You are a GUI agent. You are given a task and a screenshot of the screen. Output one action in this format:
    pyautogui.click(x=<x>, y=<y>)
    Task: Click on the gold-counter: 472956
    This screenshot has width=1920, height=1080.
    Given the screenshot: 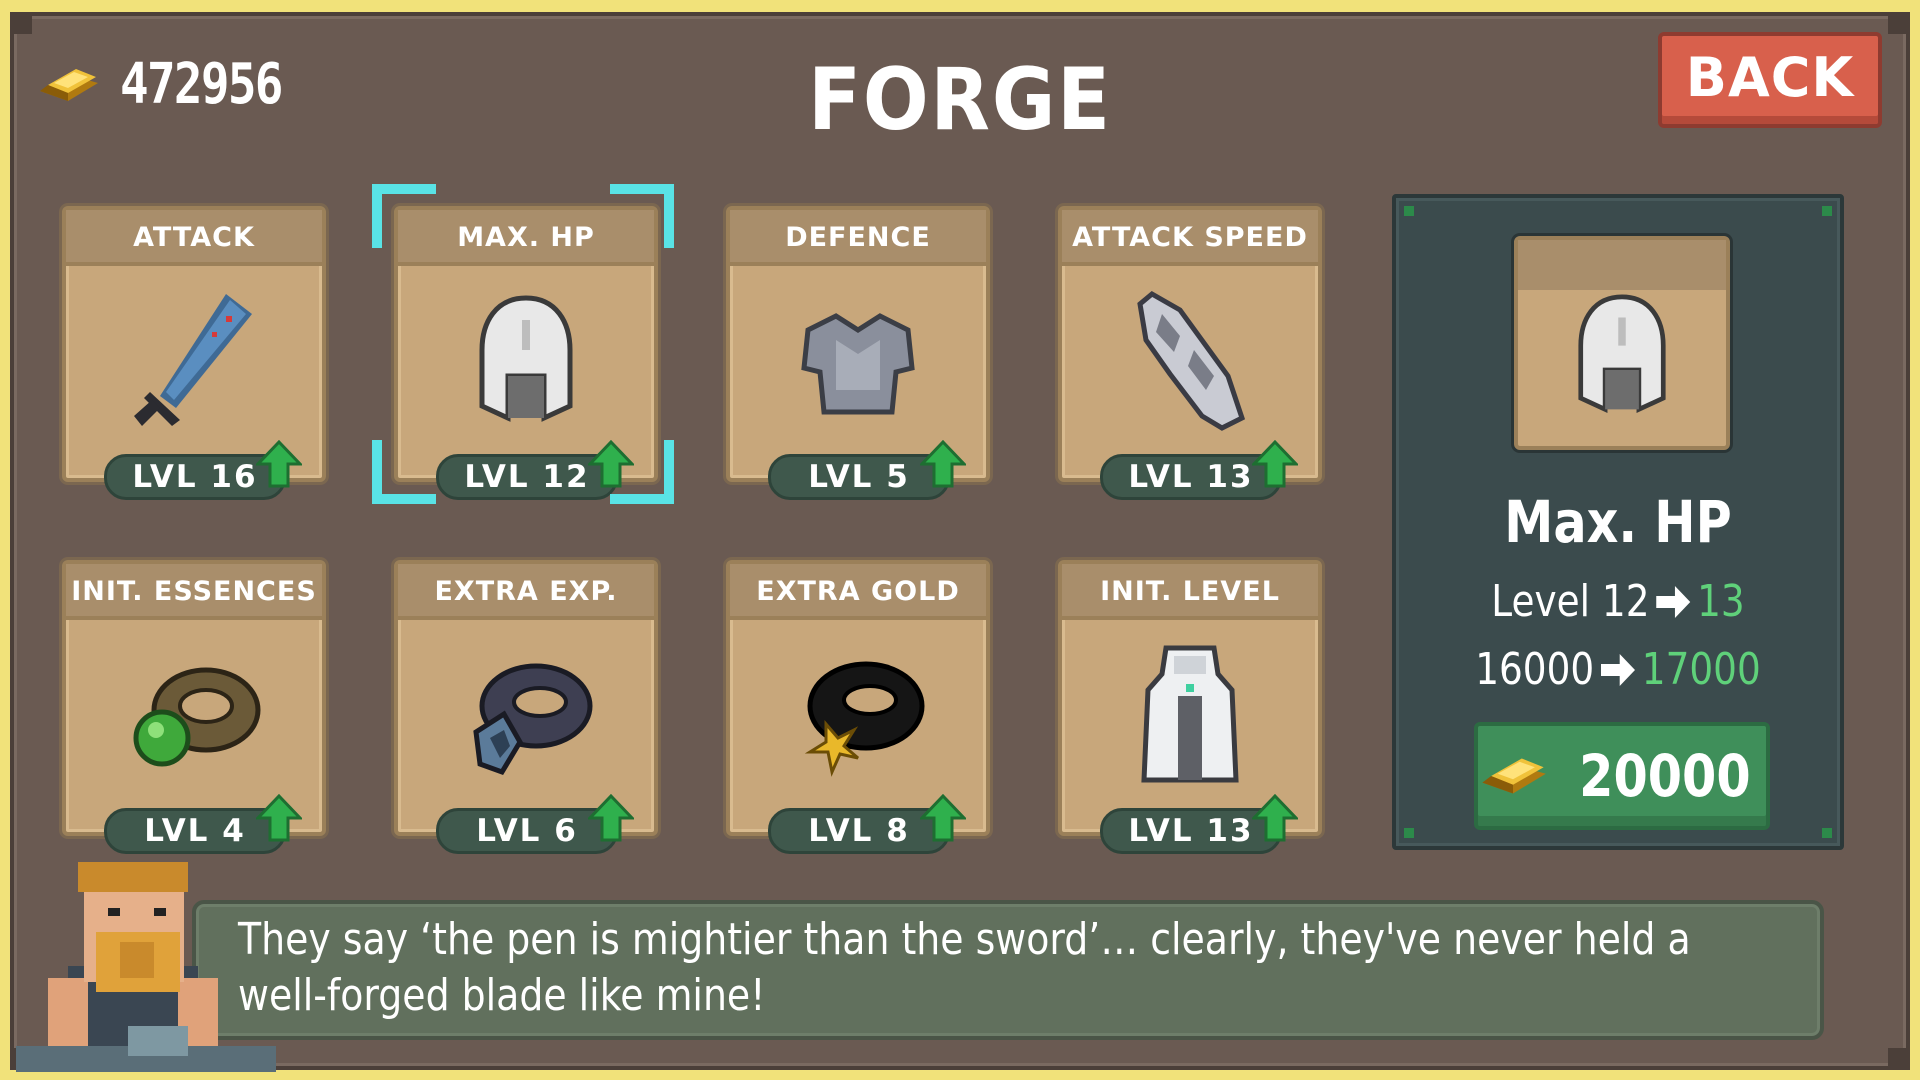 What is the action you would take?
    pyautogui.click(x=173, y=84)
    